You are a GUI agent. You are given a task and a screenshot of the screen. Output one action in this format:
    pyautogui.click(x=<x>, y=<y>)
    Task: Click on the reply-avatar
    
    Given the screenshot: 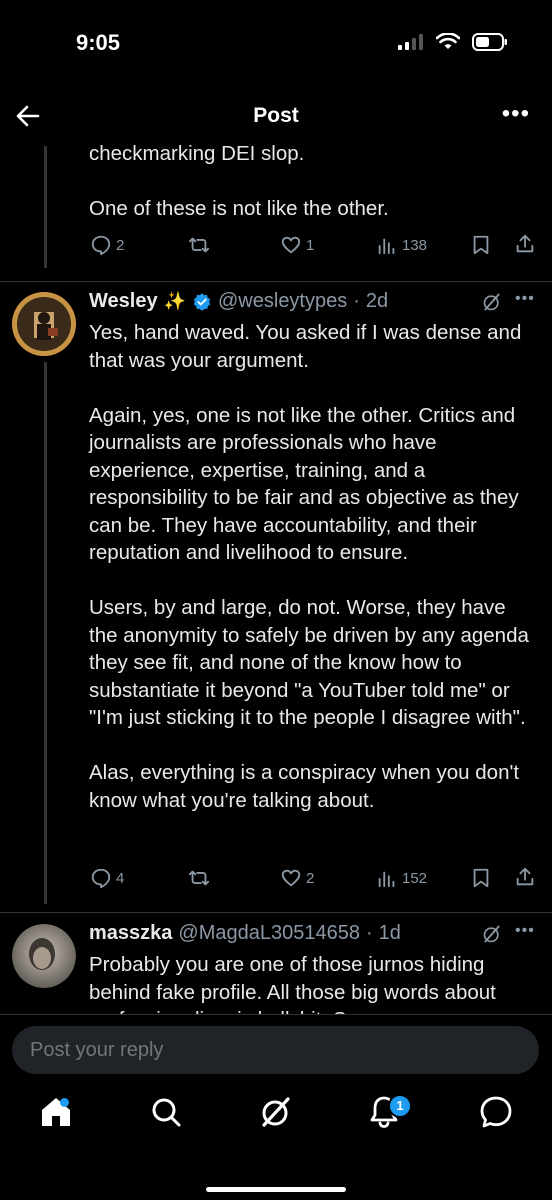 What is the action you would take?
    pyautogui.click(x=44, y=956)
    